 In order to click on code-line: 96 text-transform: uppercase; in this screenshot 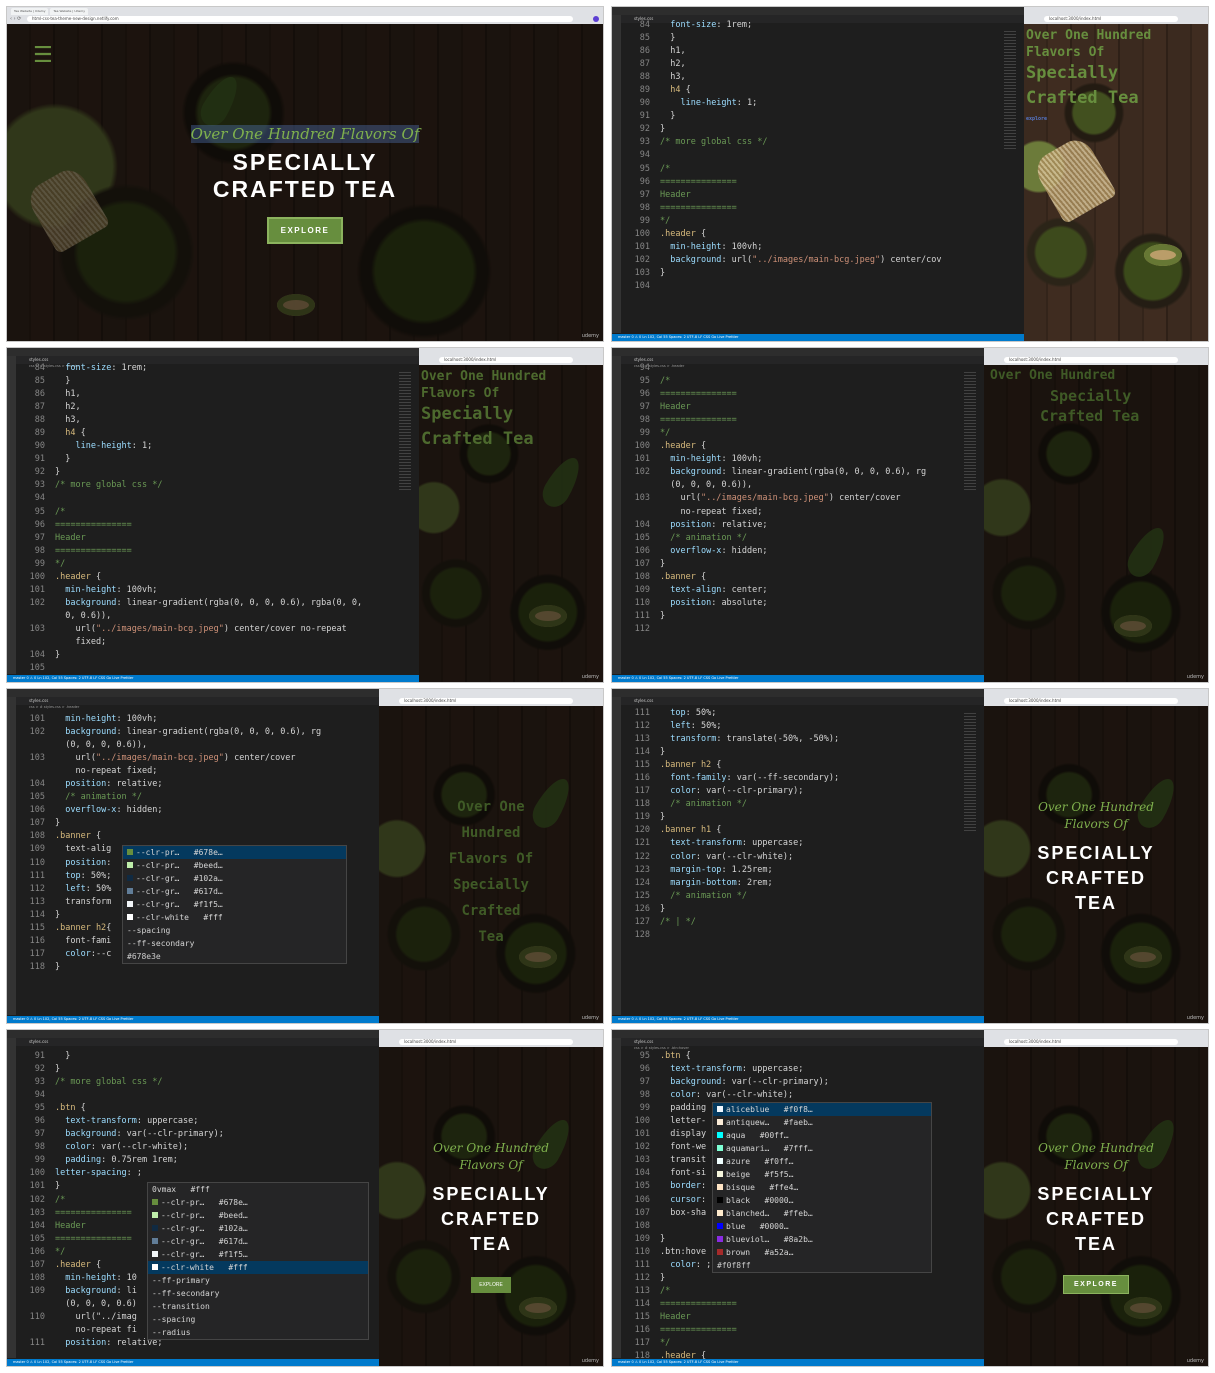, I will do `click(187, 1121)`.